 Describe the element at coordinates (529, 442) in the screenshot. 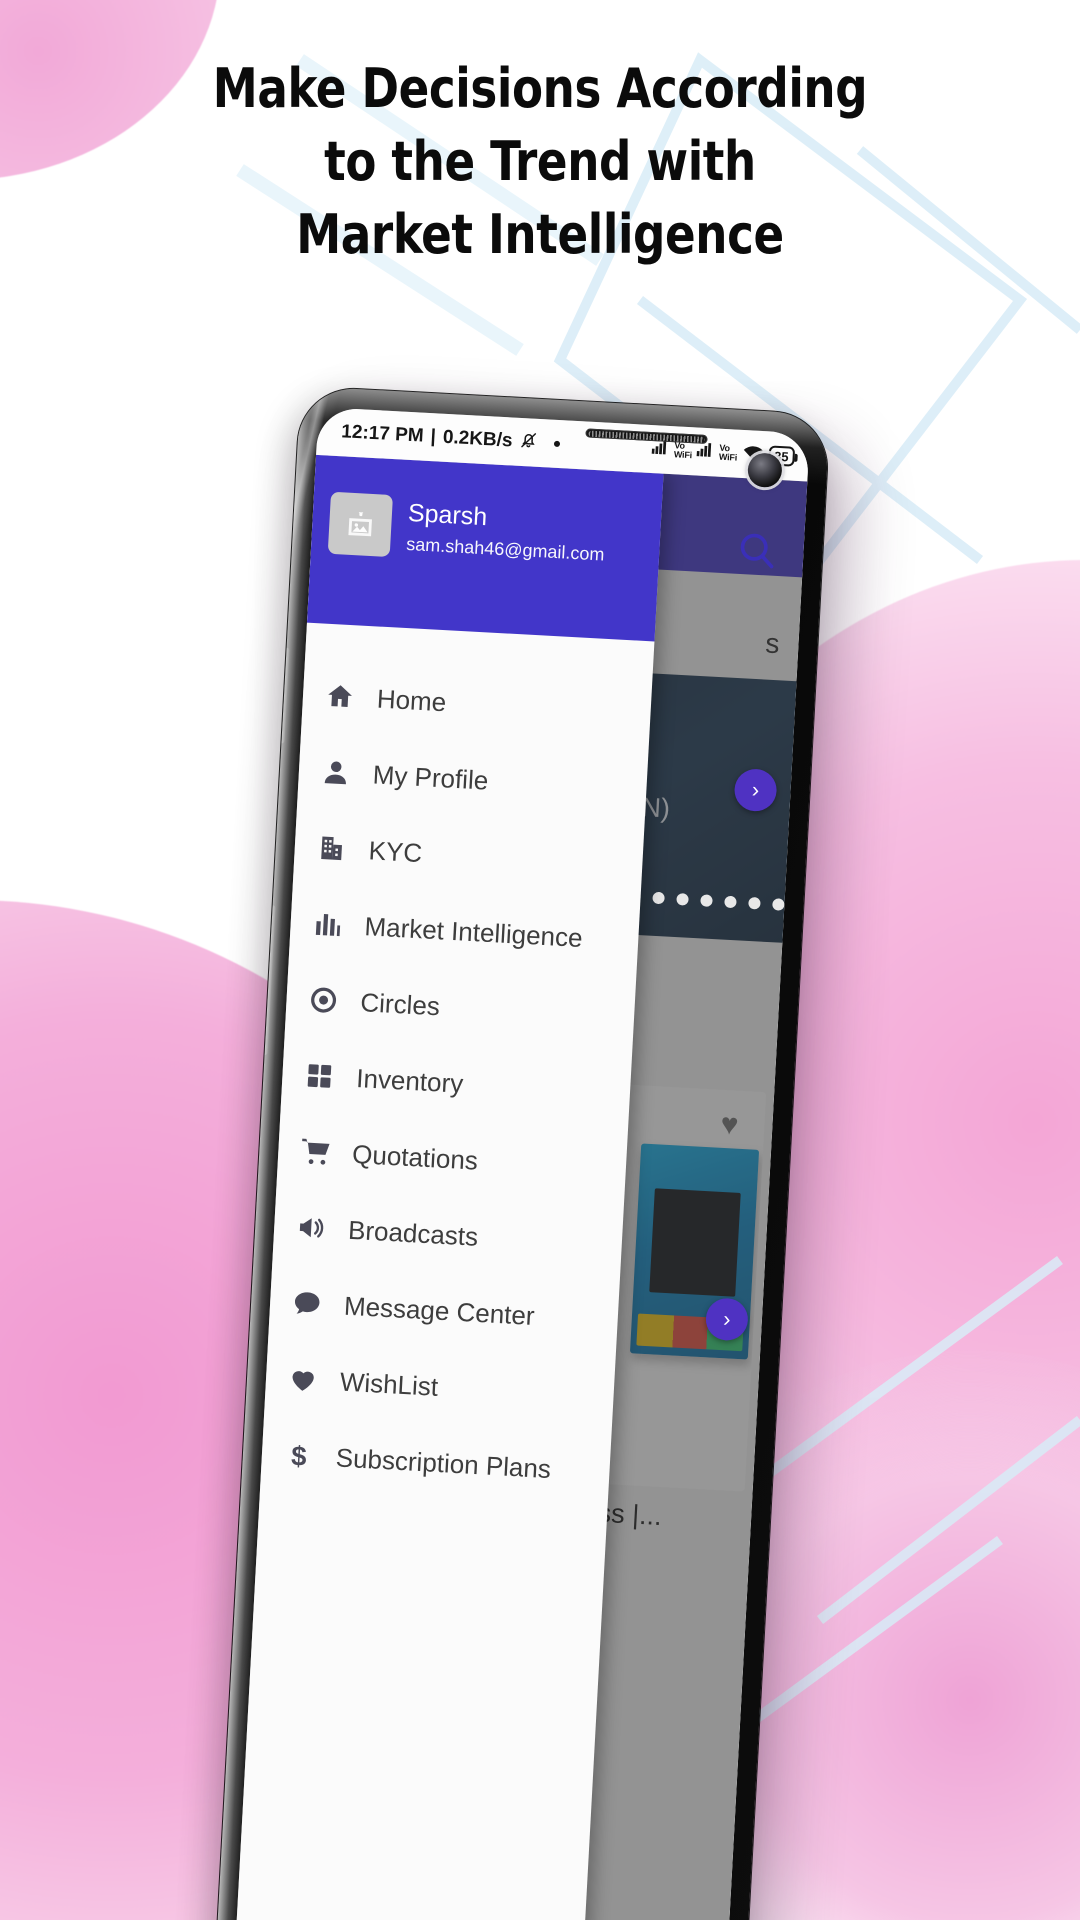

I see `bell-muted-icon` at that location.